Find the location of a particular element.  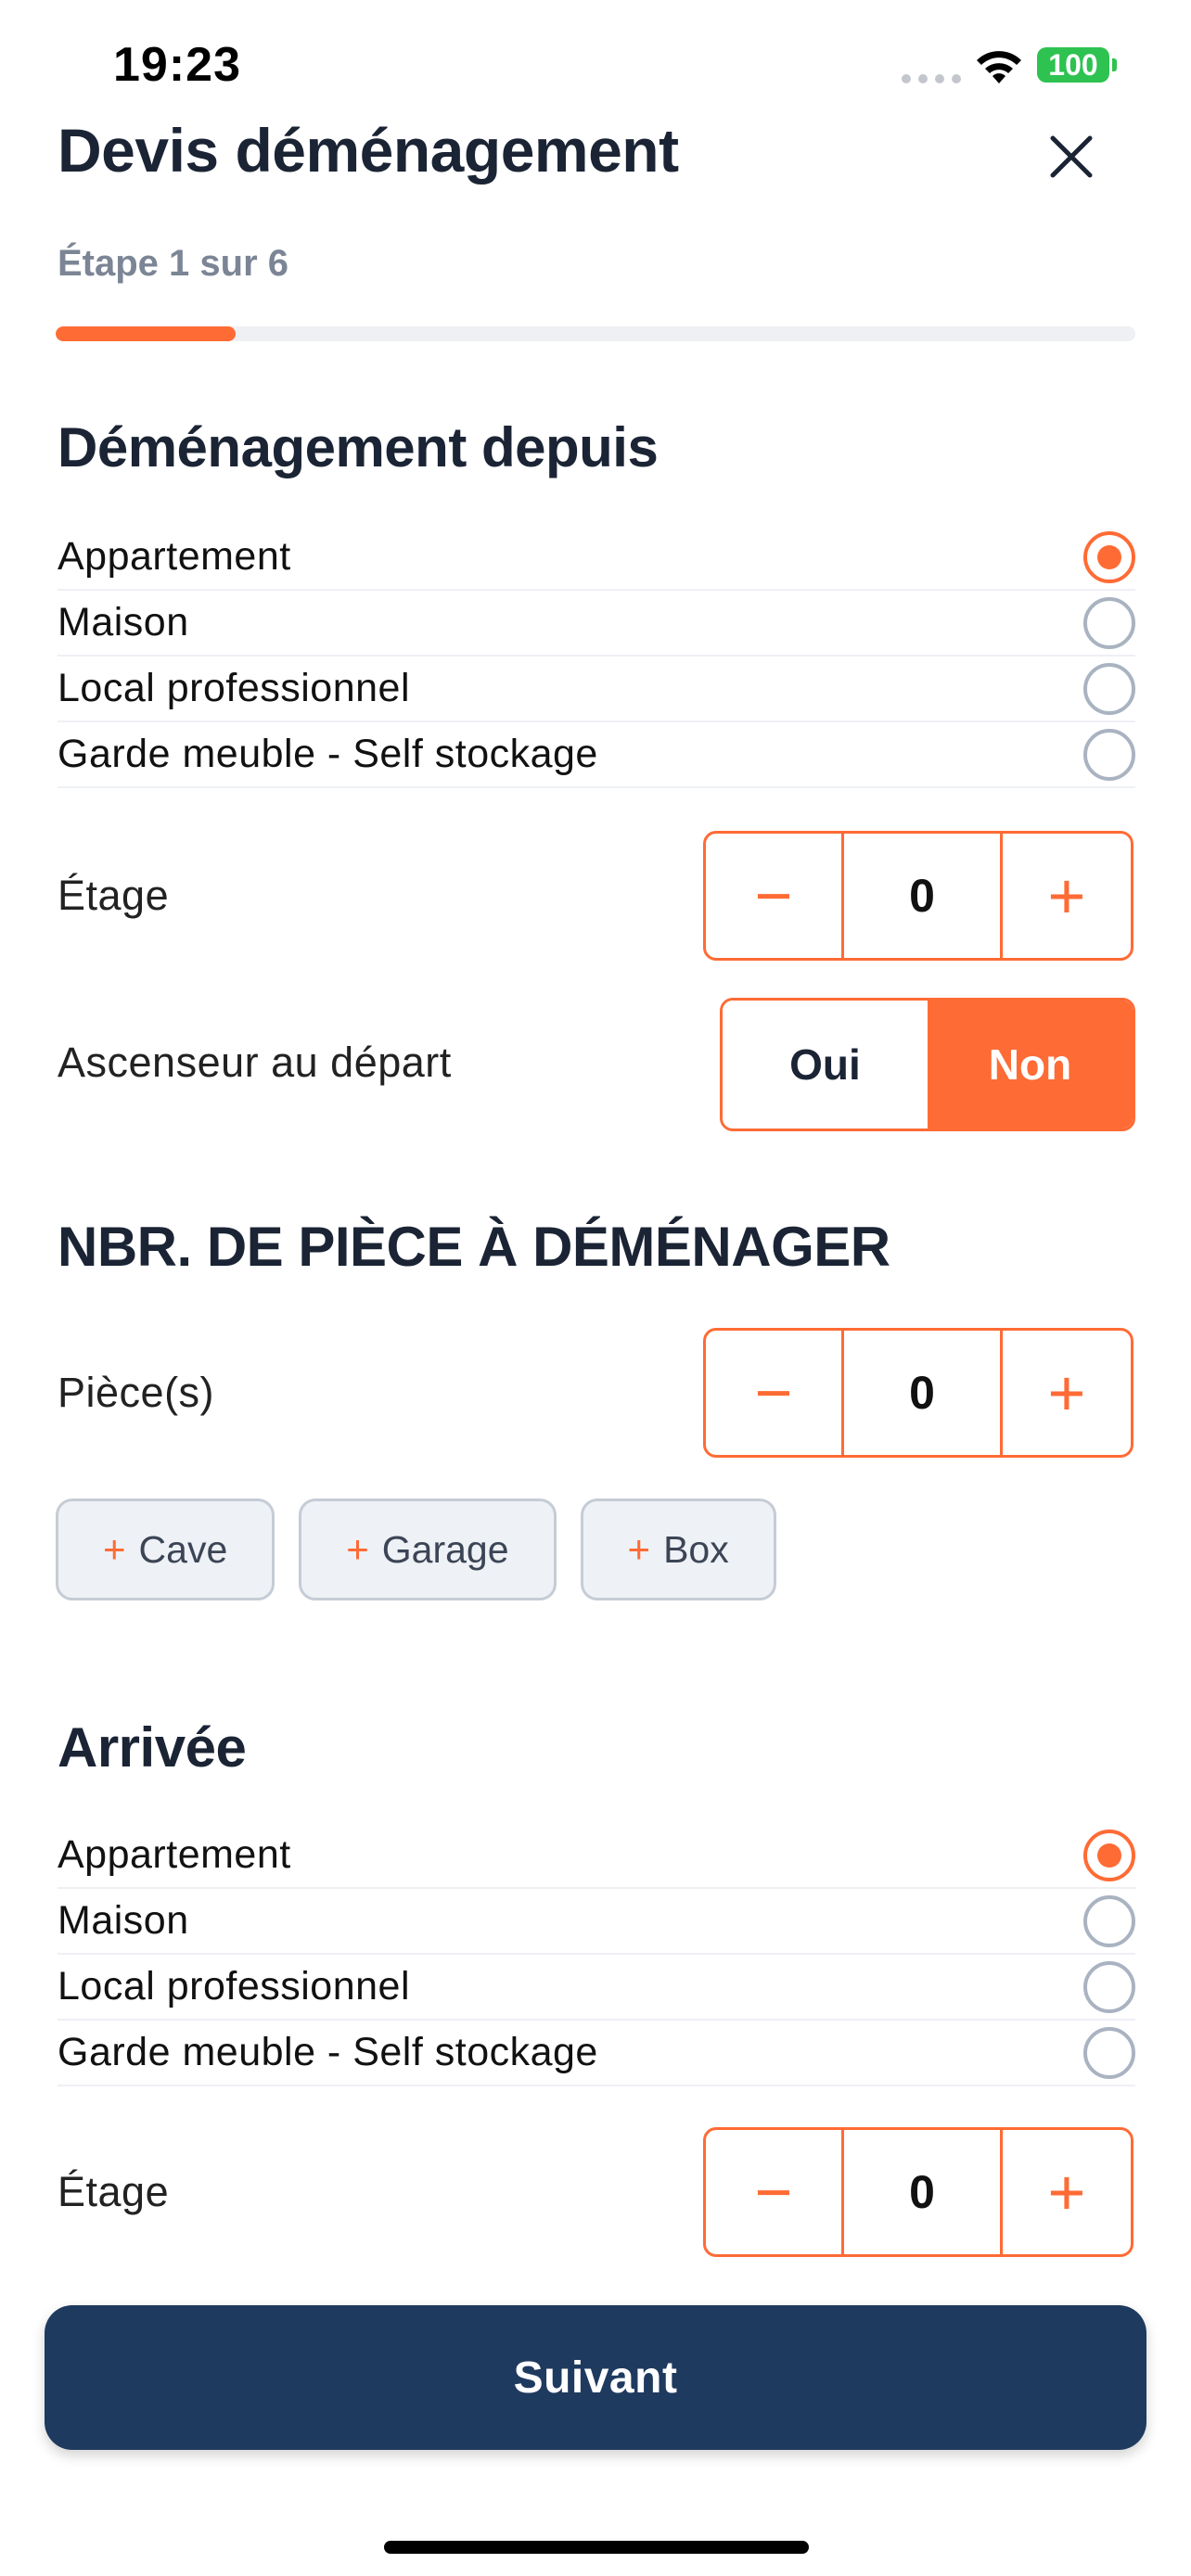

arrival-option-garde-meuble: Garde meuble - Self stockage is located at coordinates (597, 2053).